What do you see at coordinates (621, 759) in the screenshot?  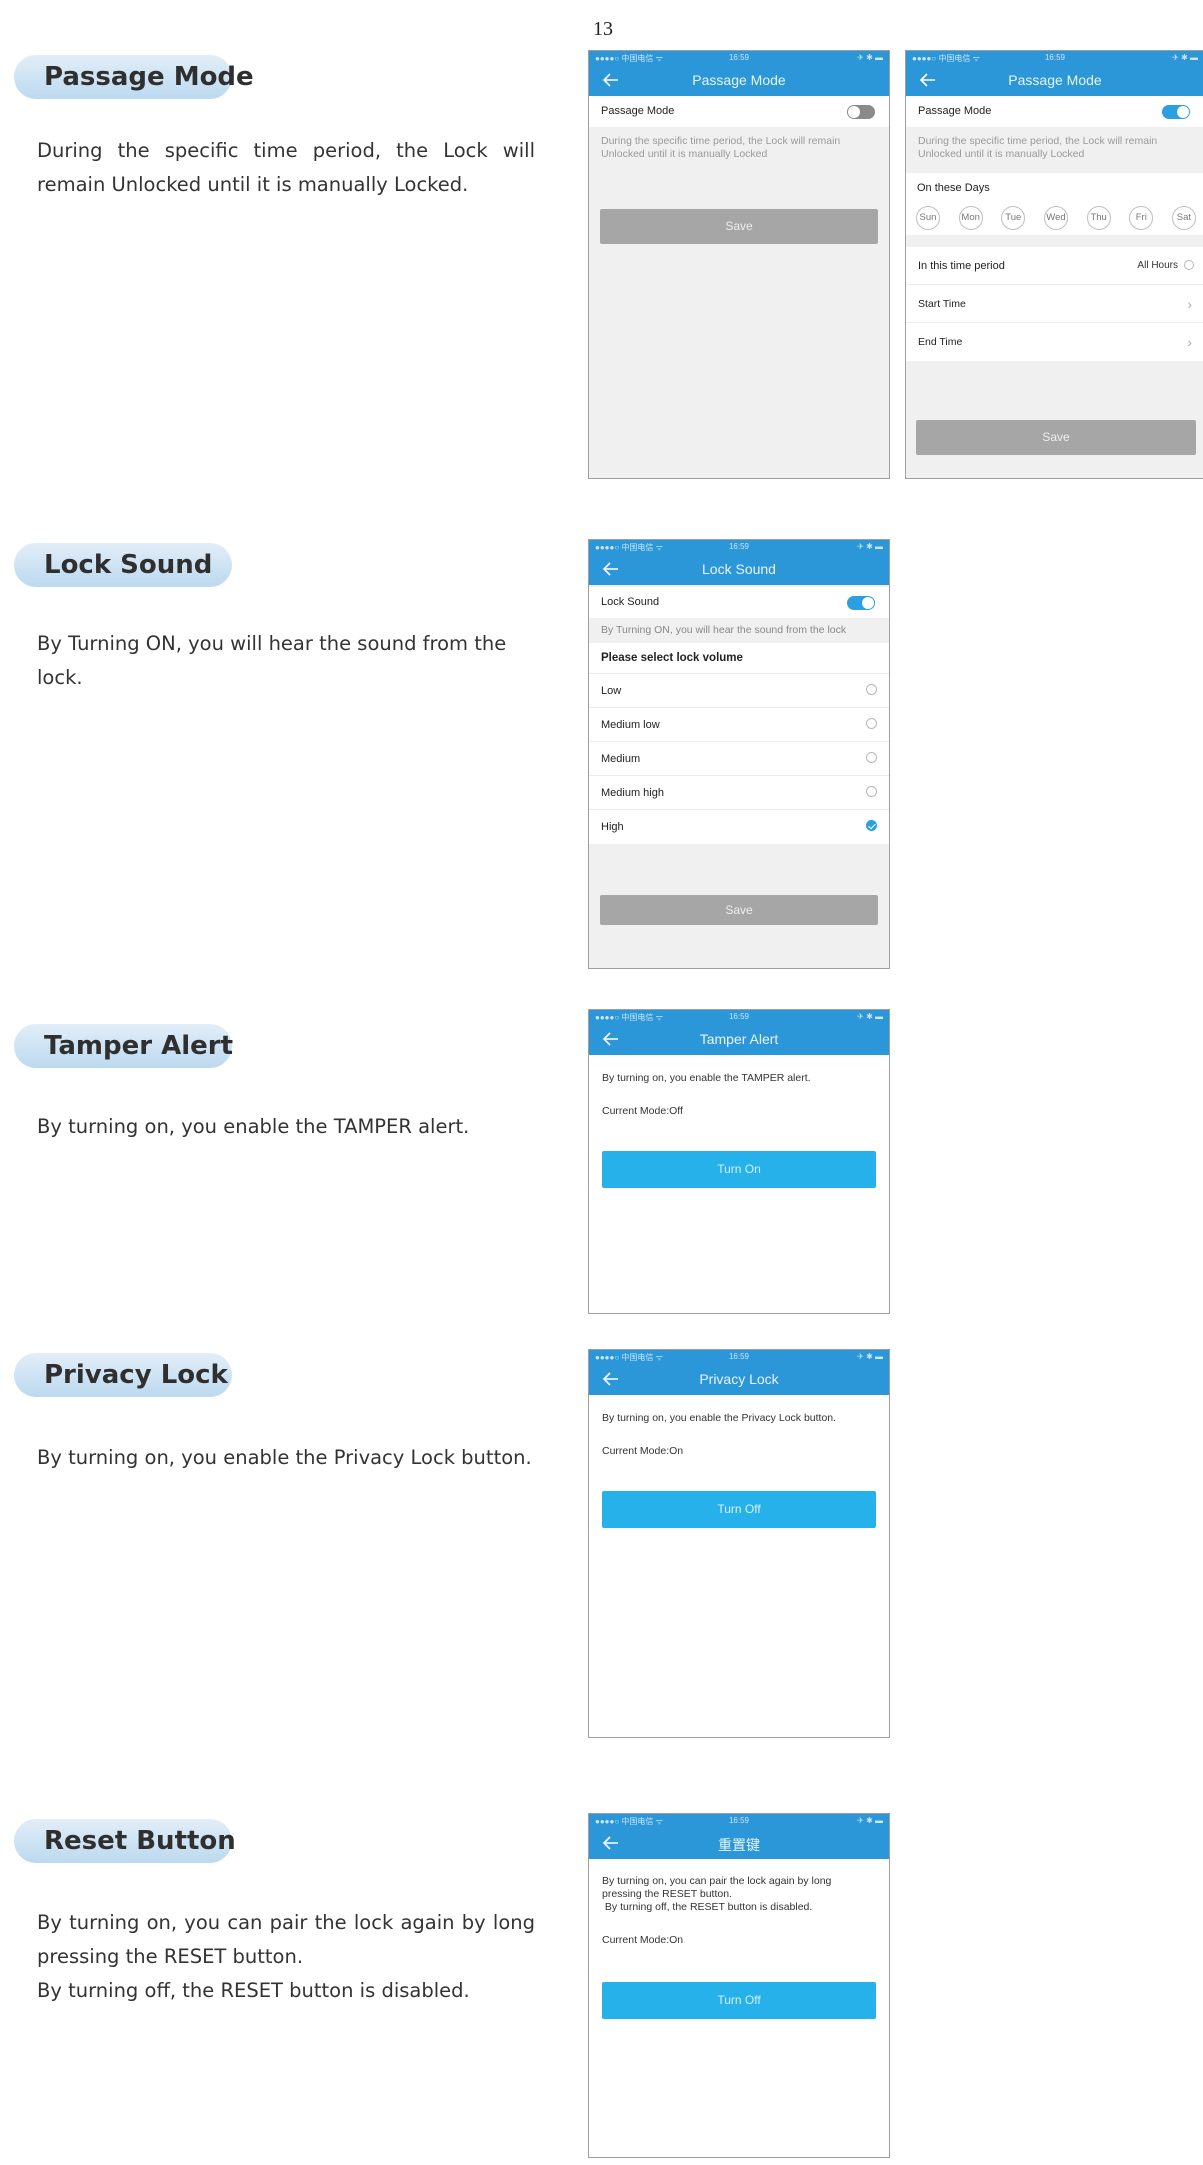 I see `option-label: Medium` at bounding box center [621, 759].